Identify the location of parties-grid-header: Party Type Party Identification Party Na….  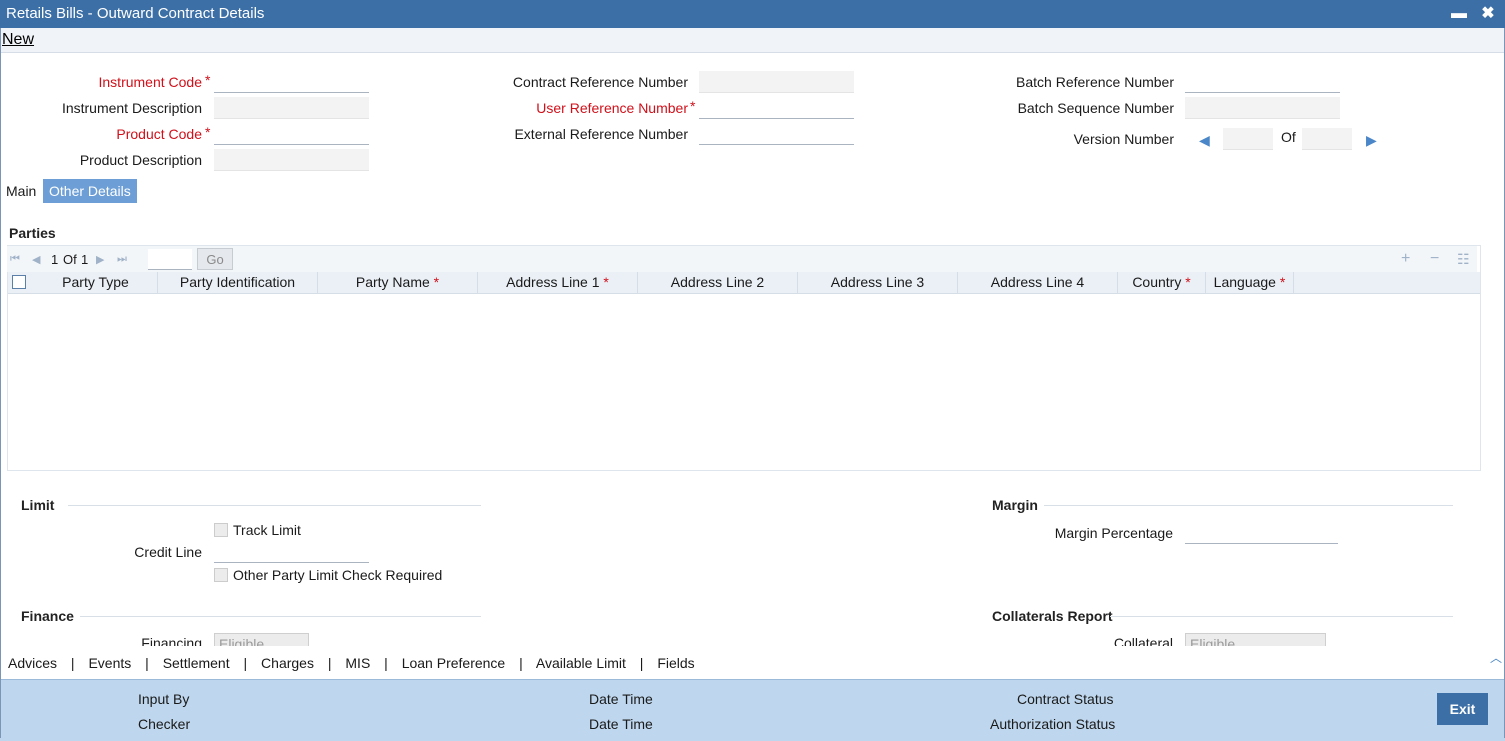
(744, 283).